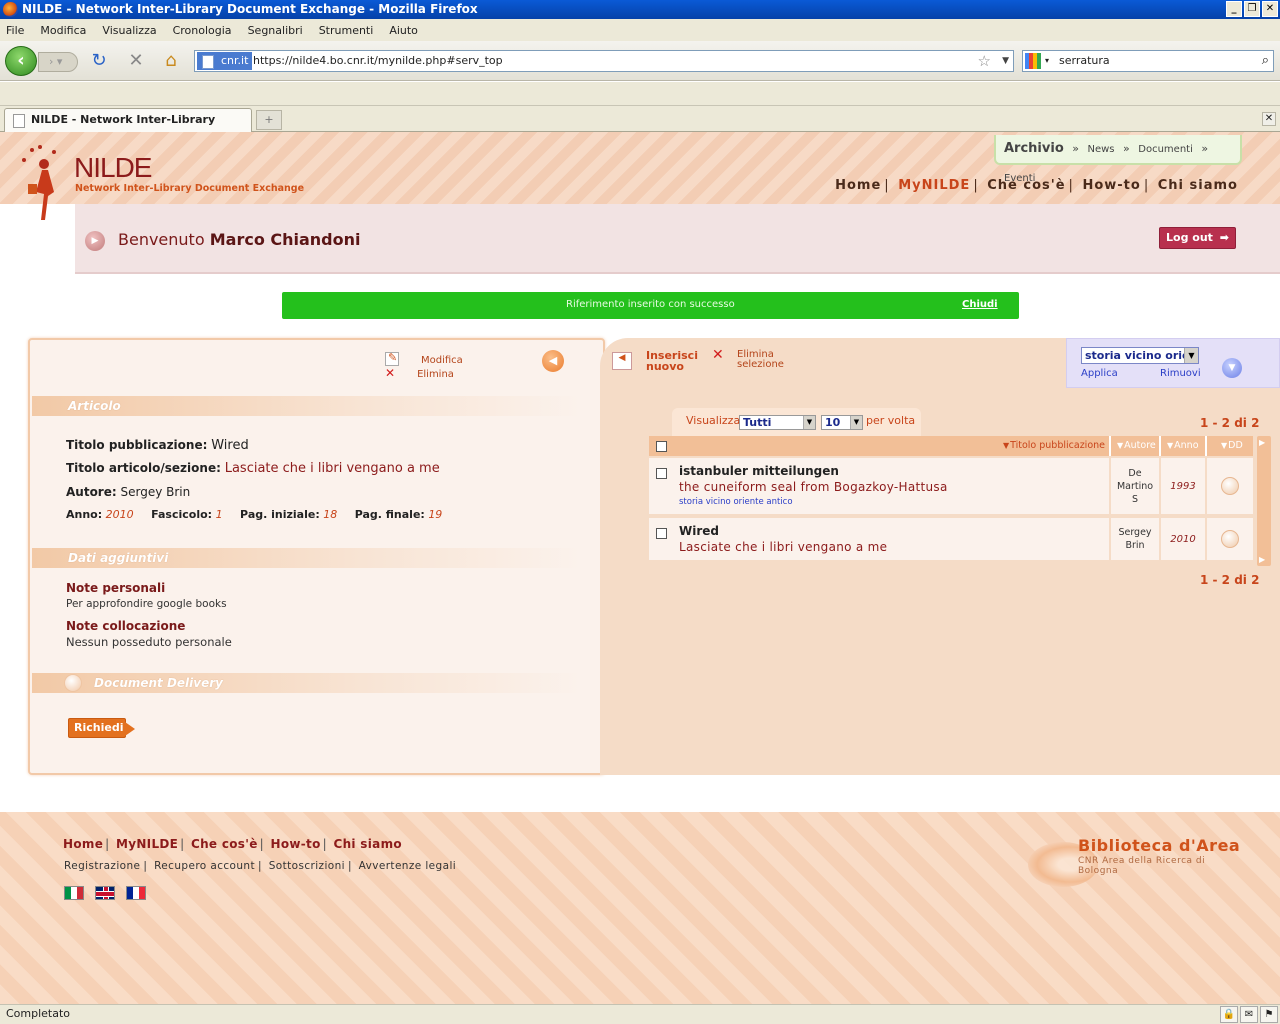  I want to click on row-subtitle: Lasciate che i libri vengano a me, so click(892, 547).